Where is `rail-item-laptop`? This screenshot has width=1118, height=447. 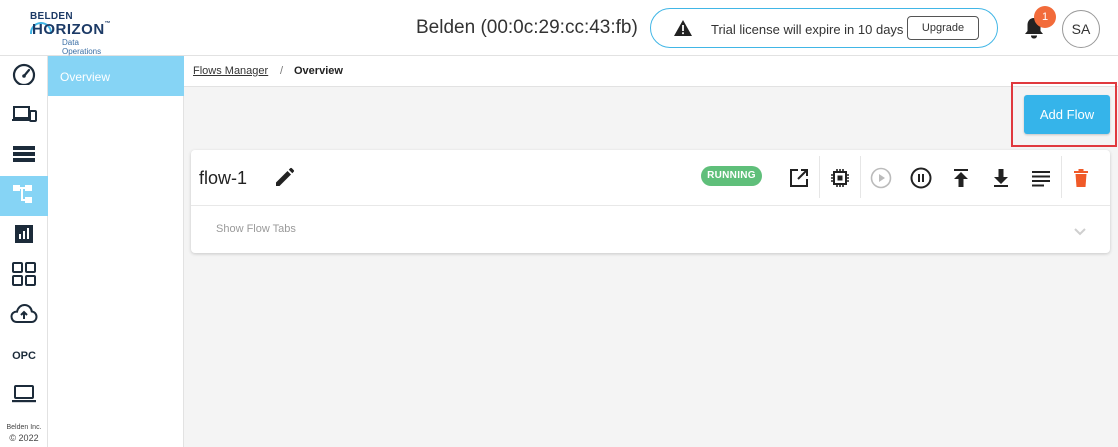 rail-item-laptop is located at coordinates (24, 396).